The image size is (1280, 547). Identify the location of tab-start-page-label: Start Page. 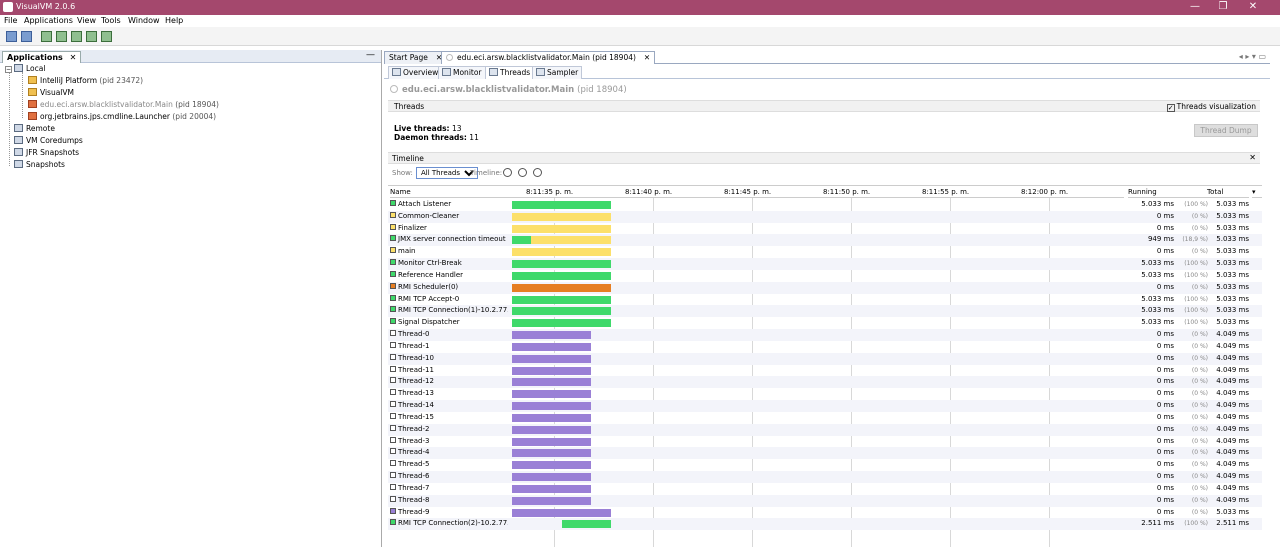
(408, 57).